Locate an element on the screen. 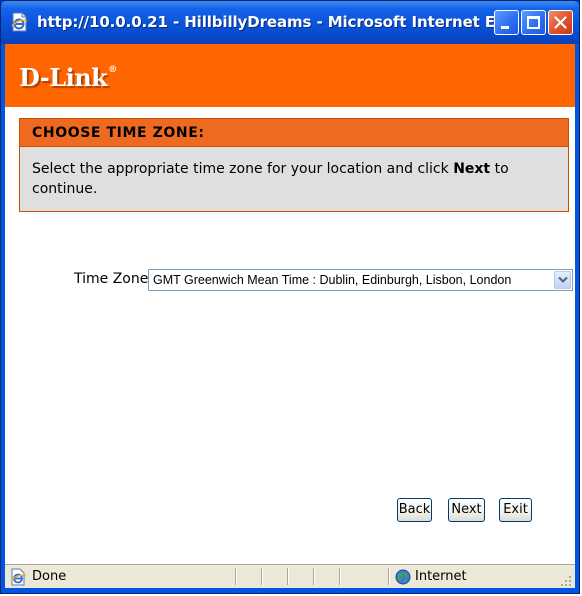  time-zone-label: Time Zone is located at coordinates (111, 279).